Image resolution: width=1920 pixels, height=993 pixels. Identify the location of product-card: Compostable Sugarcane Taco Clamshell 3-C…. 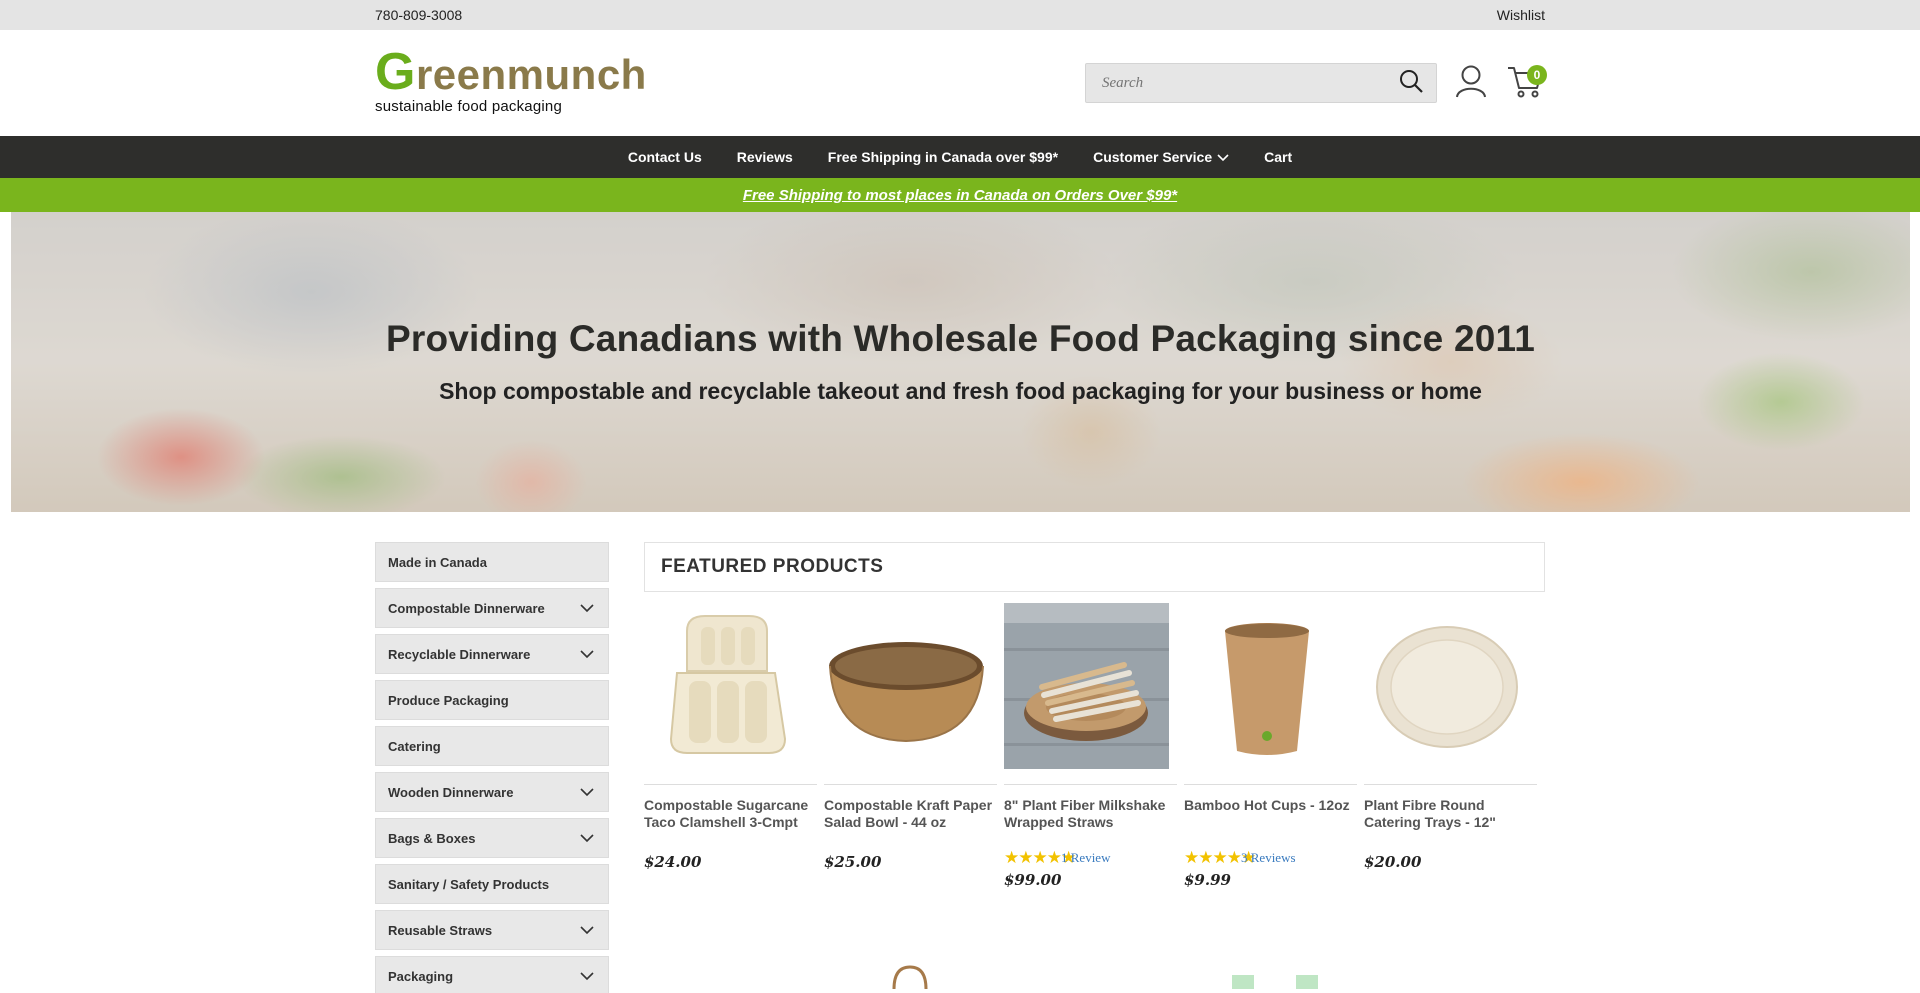
(730, 746).